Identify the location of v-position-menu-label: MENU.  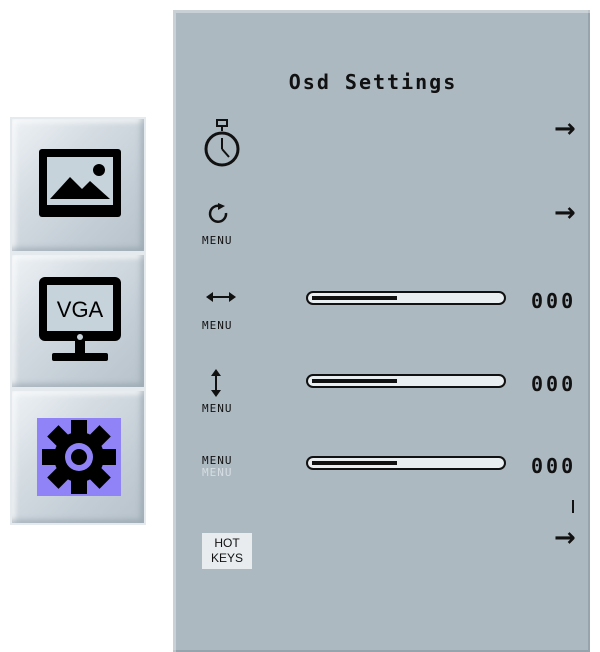
(217, 408).